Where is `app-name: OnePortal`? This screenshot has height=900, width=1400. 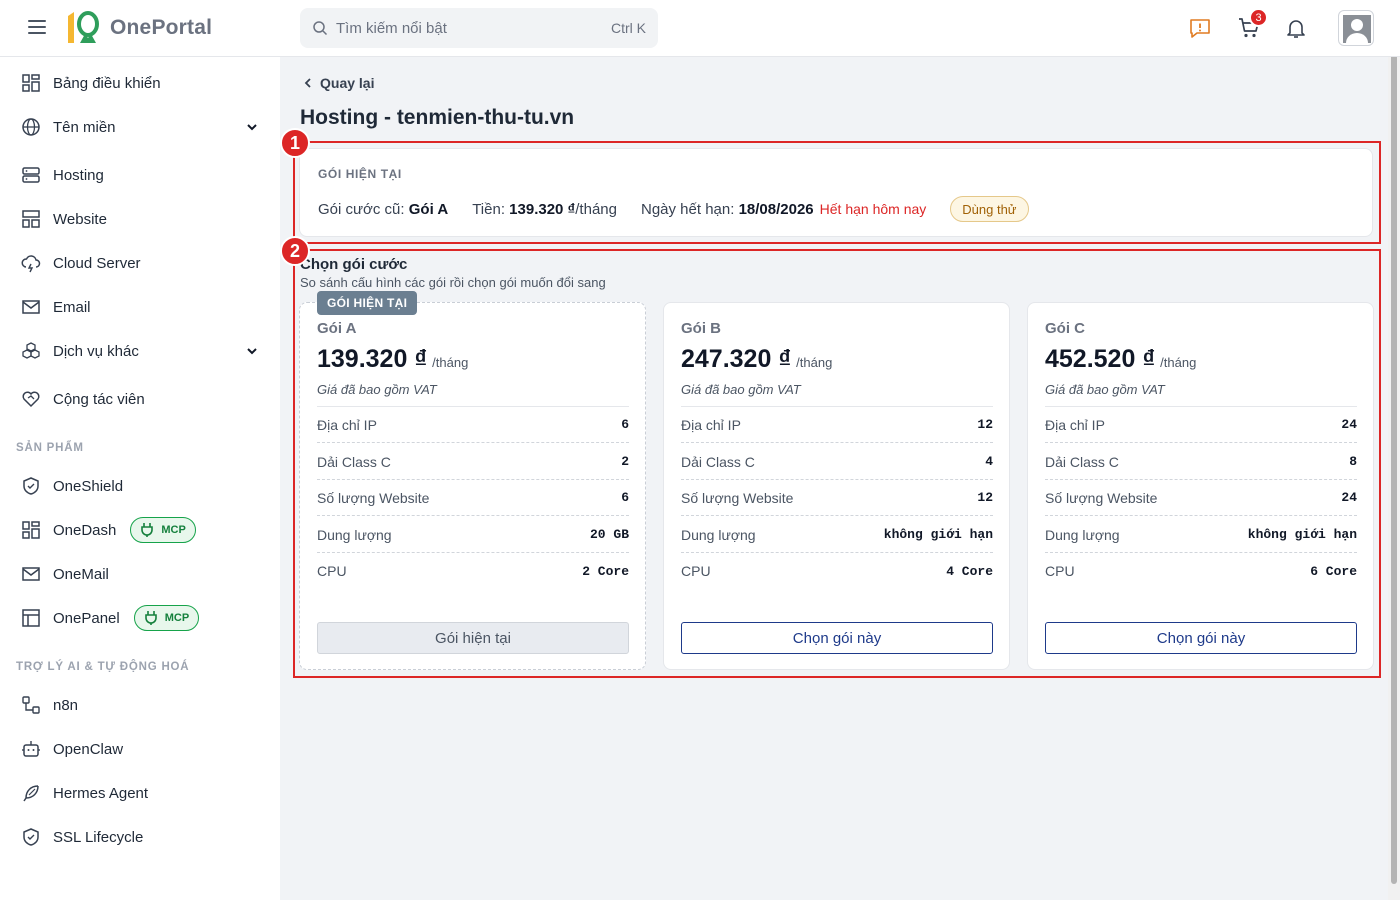
app-name: OnePortal is located at coordinates (161, 27).